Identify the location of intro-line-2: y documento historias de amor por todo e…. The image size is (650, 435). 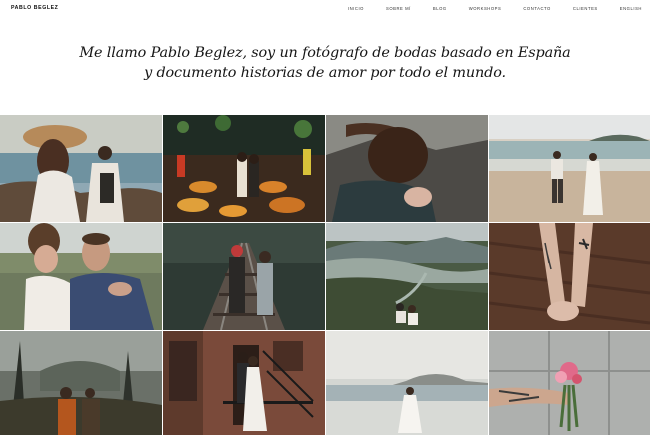
(325, 73).